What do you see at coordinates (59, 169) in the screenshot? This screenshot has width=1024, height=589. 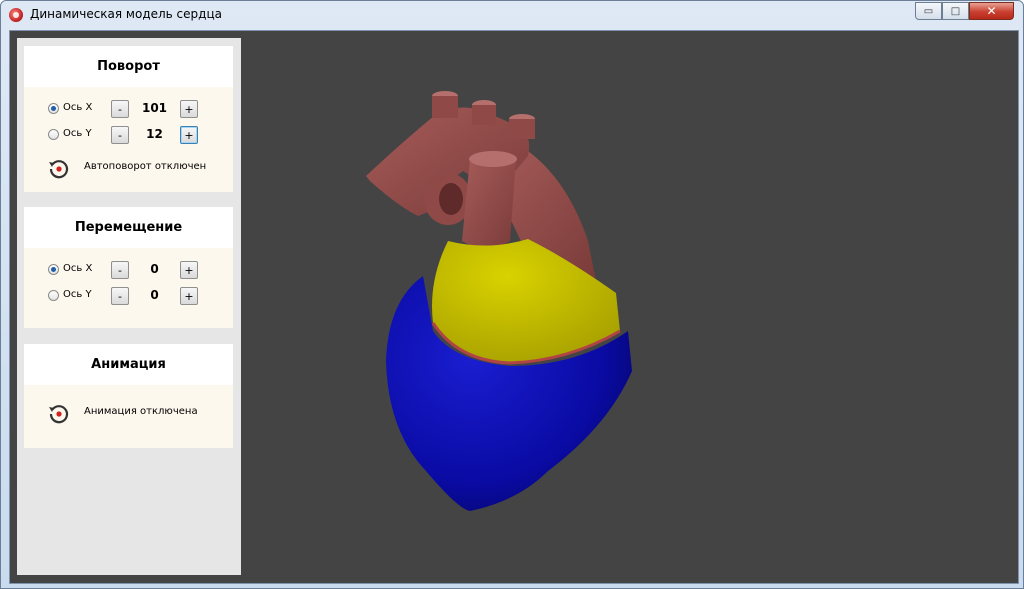 I see `autorotate-icon` at bounding box center [59, 169].